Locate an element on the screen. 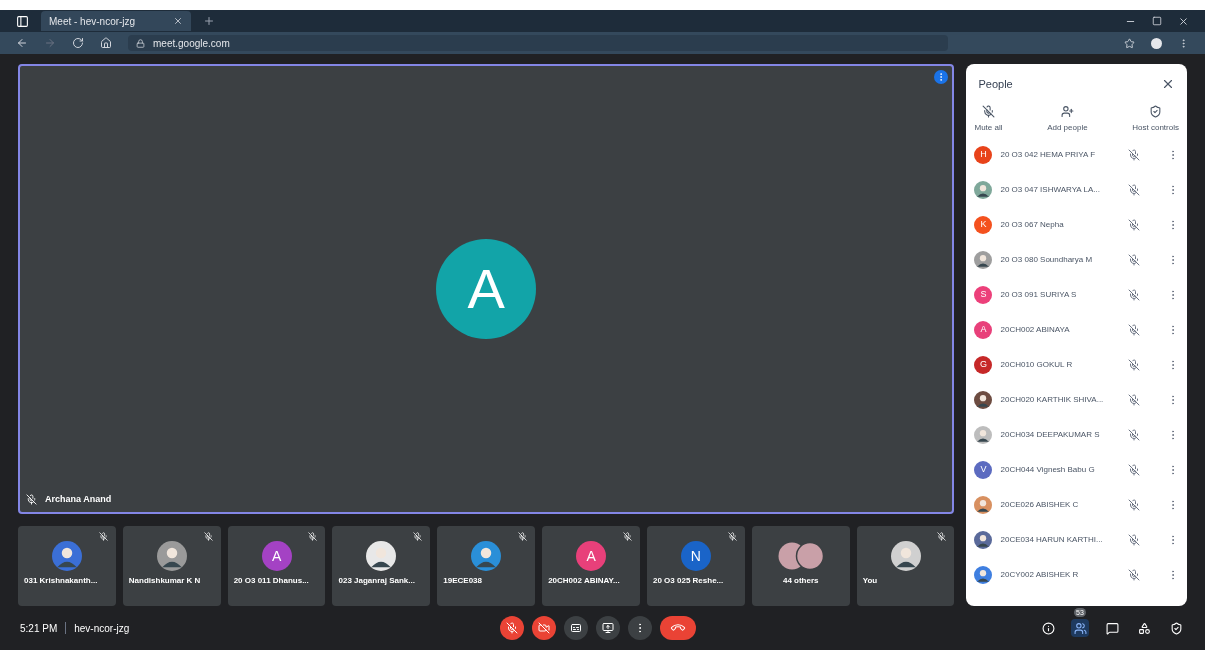  speaker-name: Archana Anand is located at coordinates (78, 499).